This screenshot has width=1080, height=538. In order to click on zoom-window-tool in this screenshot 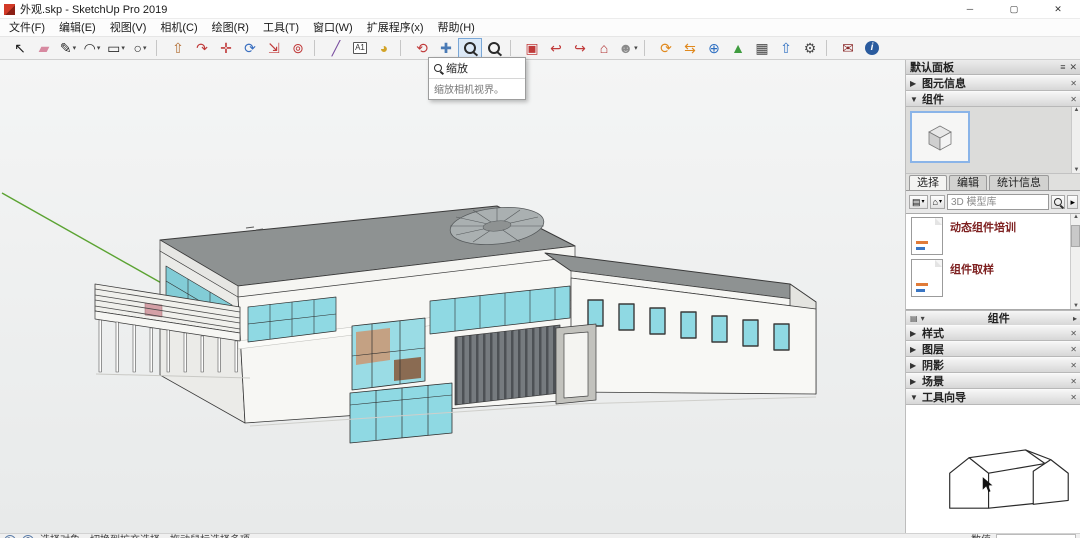, I will do `click(494, 48)`.